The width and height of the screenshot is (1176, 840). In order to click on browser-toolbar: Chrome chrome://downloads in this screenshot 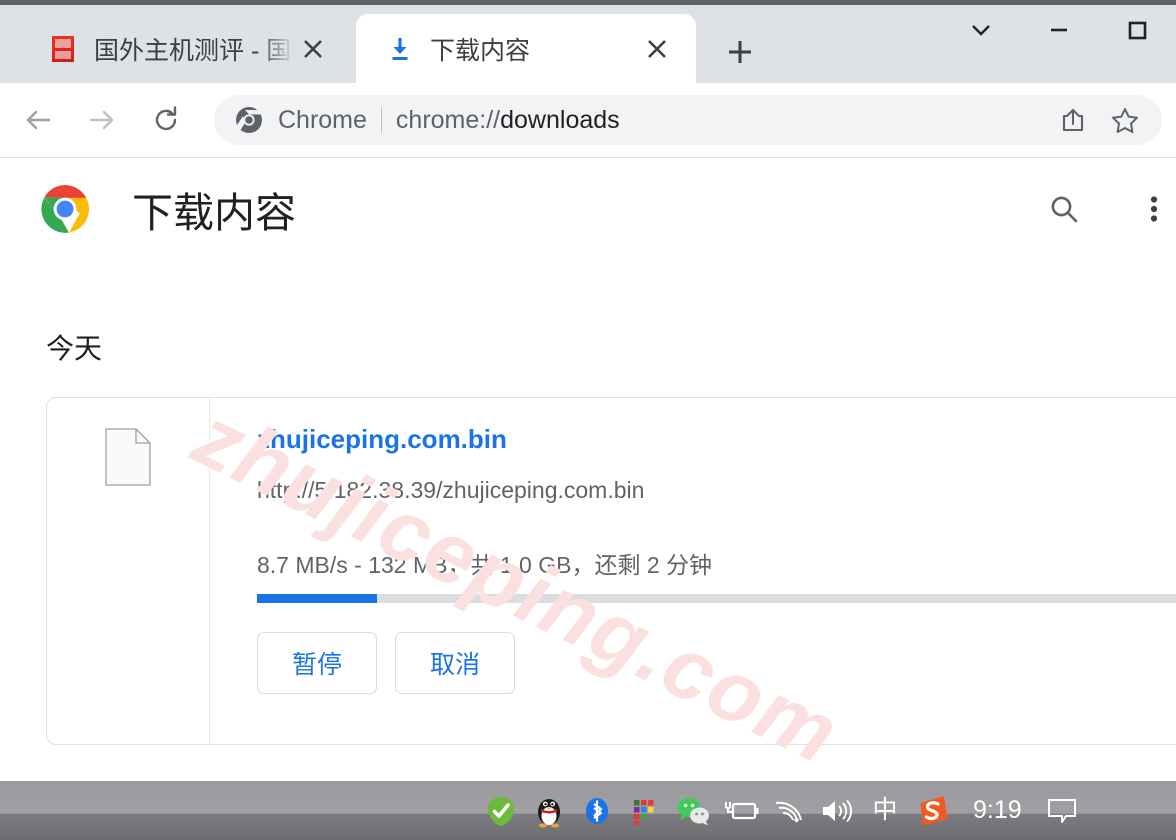, I will do `click(588, 120)`.